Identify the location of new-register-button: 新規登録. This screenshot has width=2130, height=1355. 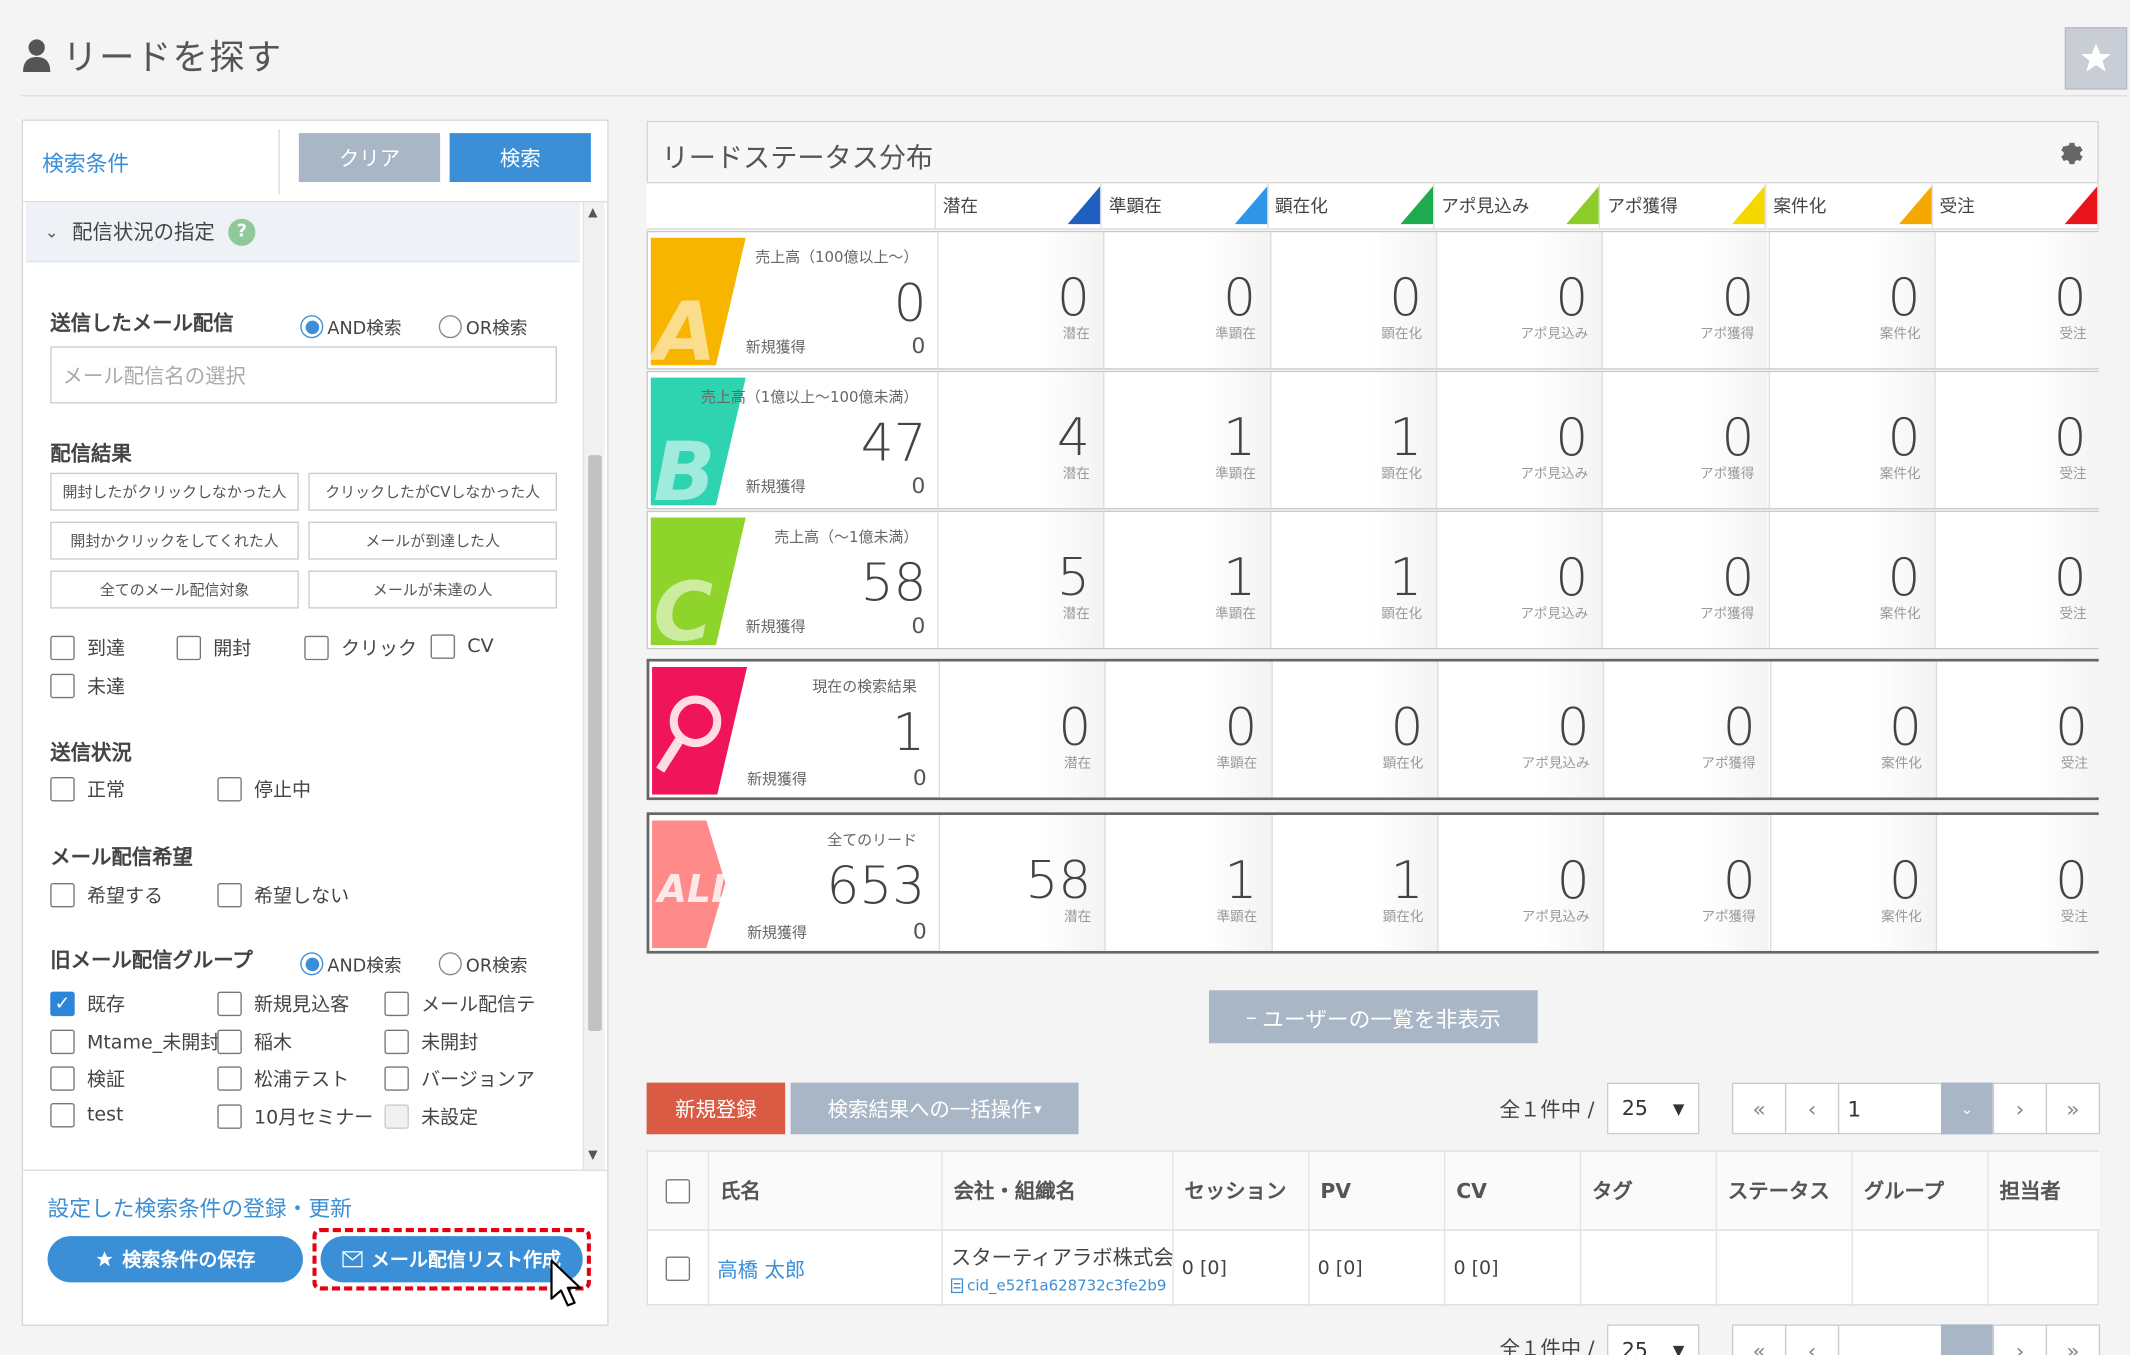
(716, 1108).